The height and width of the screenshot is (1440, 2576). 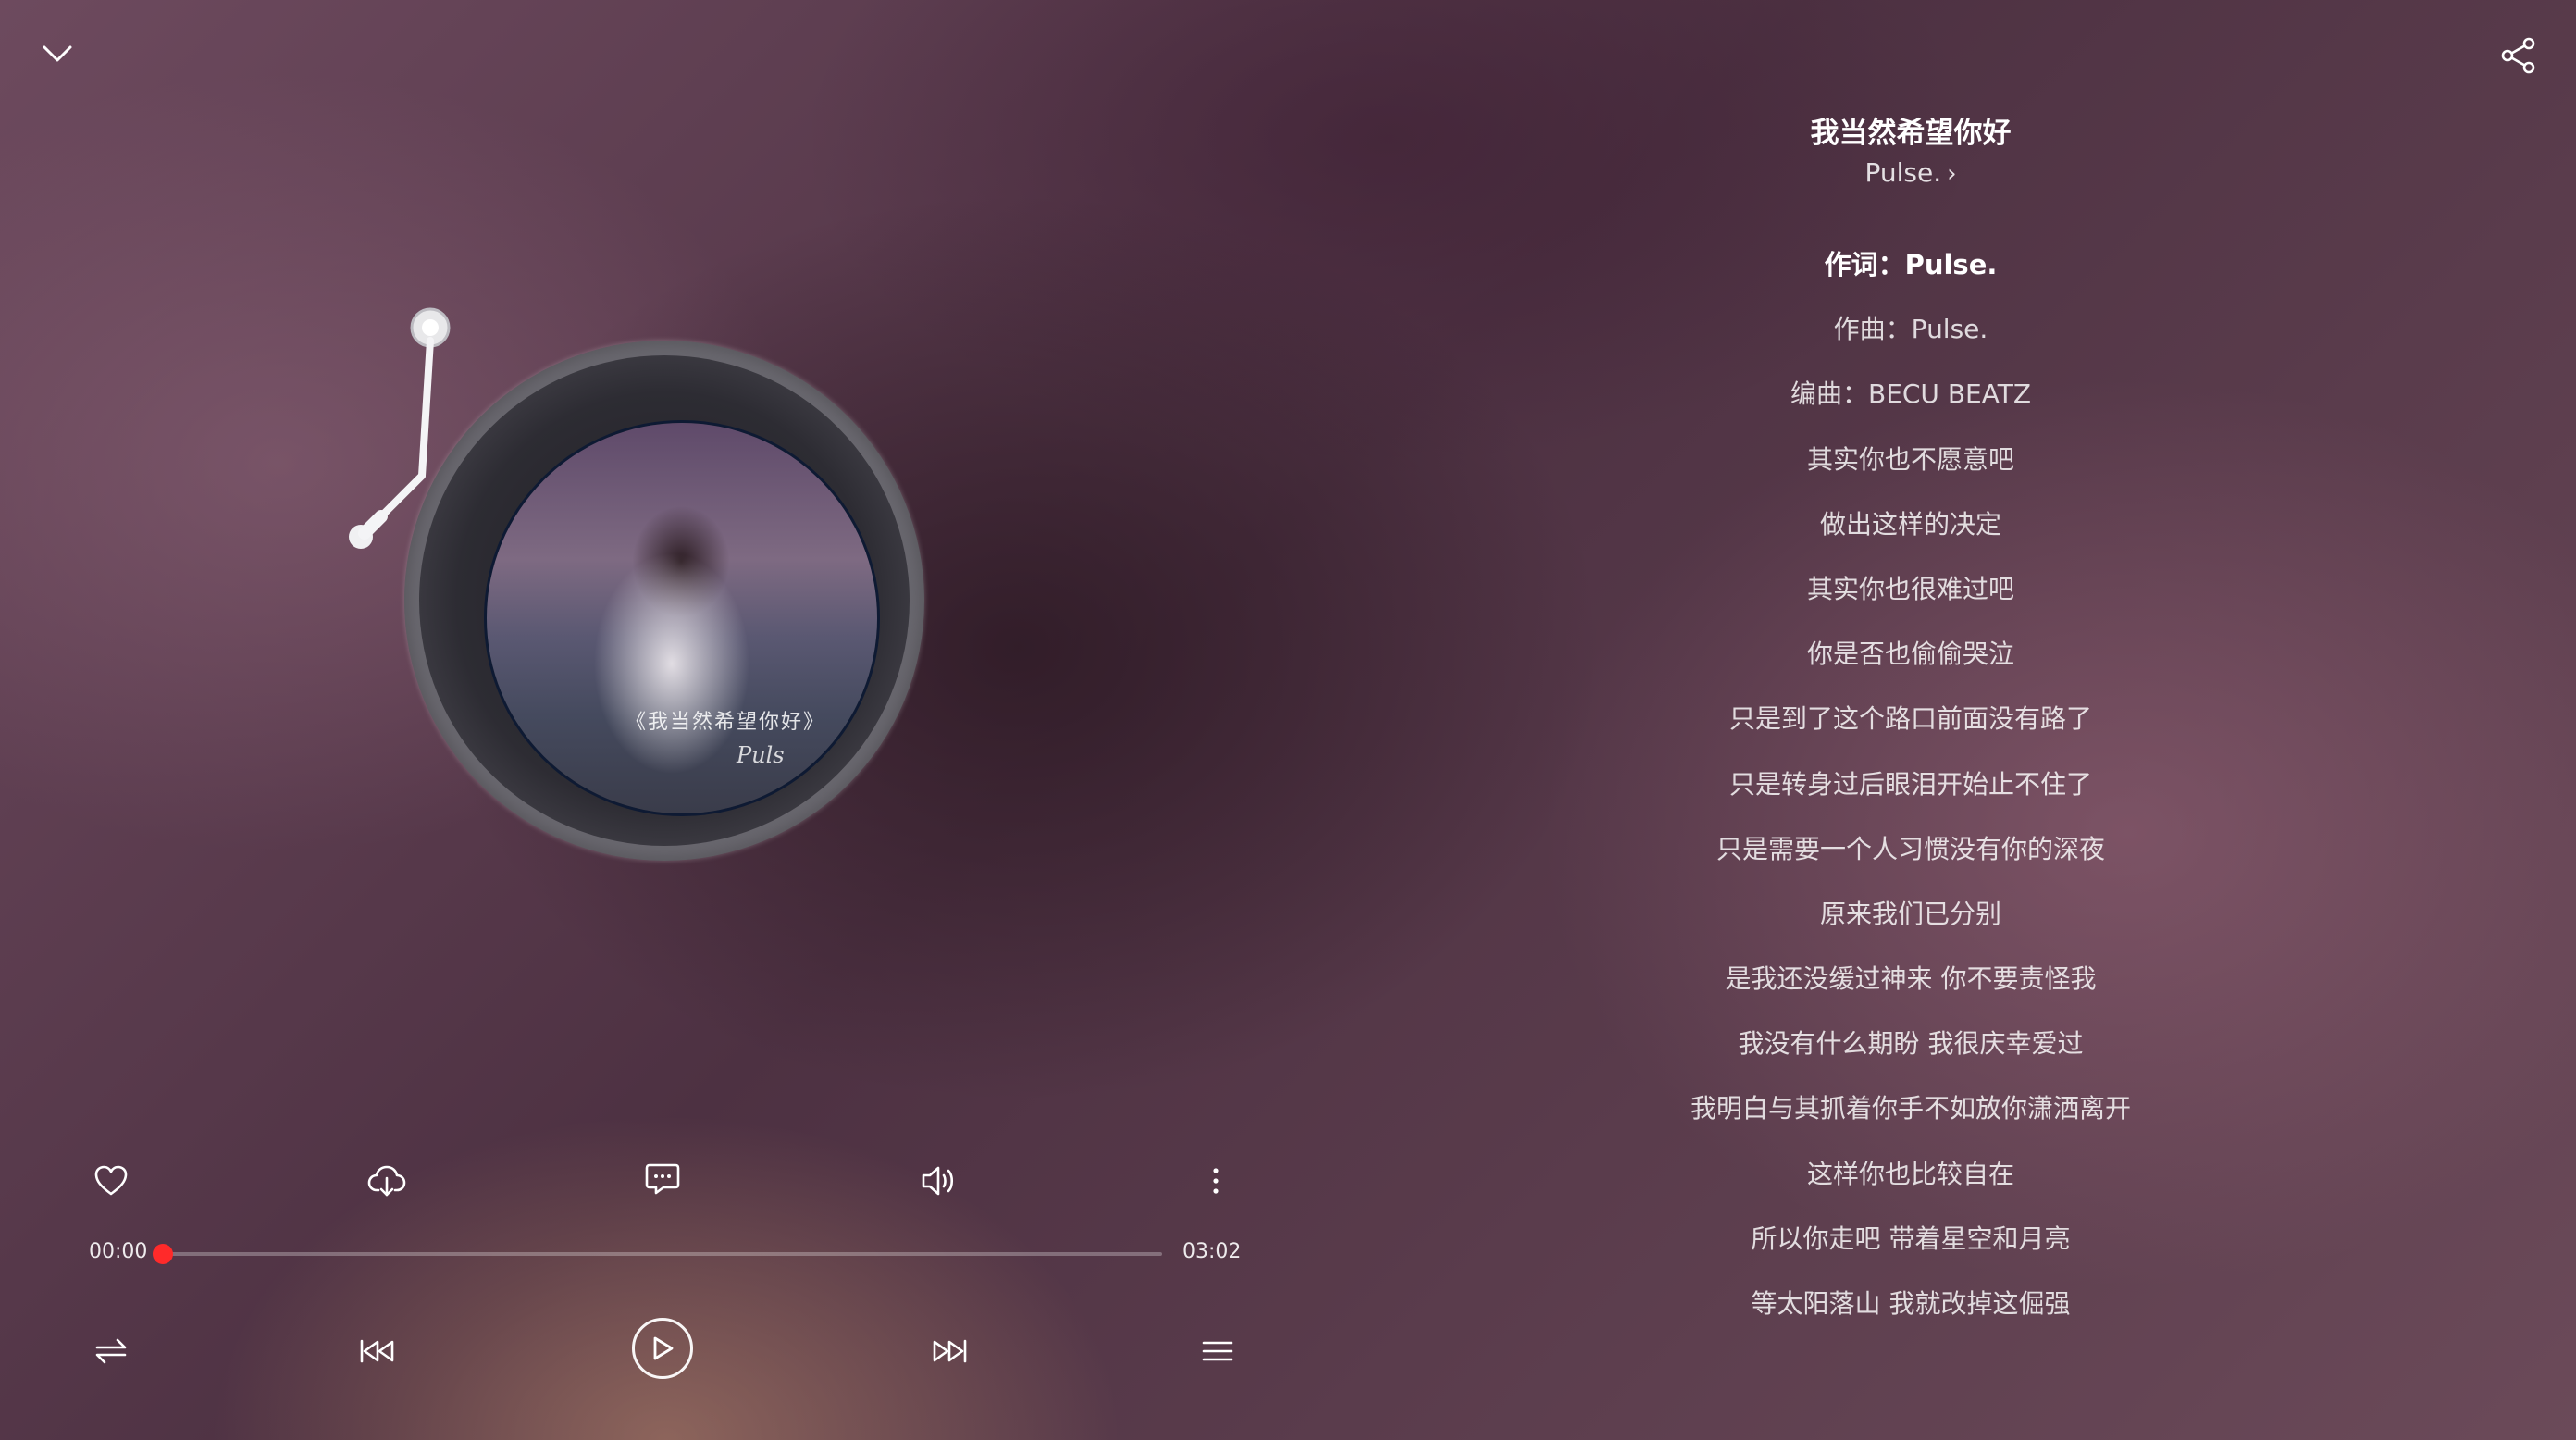 I want to click on repeat-mode-button, so click(x=111, y=1351).